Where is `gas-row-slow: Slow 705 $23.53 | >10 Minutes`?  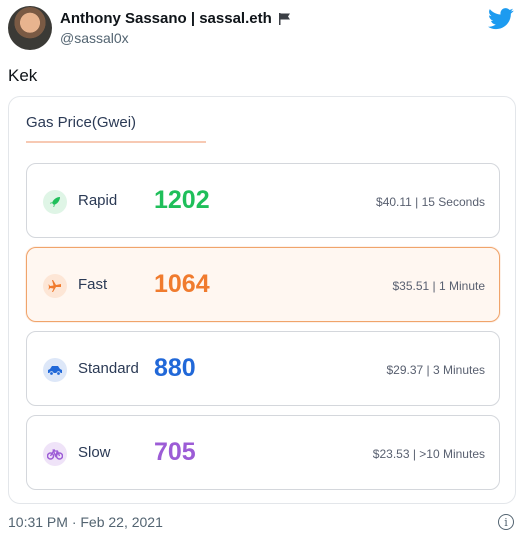 gas-row-slow: Slow 705 $23.53 | >10 Minutes is located at coordinates (263, 452).